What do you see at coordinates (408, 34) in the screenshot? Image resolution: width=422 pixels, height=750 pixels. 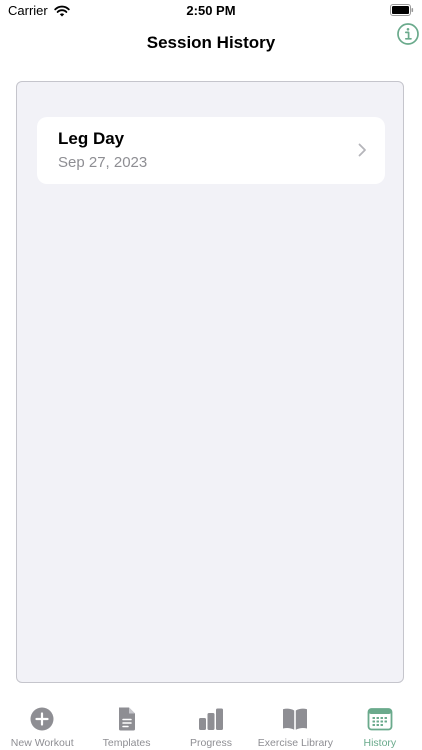 I see `info-circle-icon` at bounding box center [408, 34].